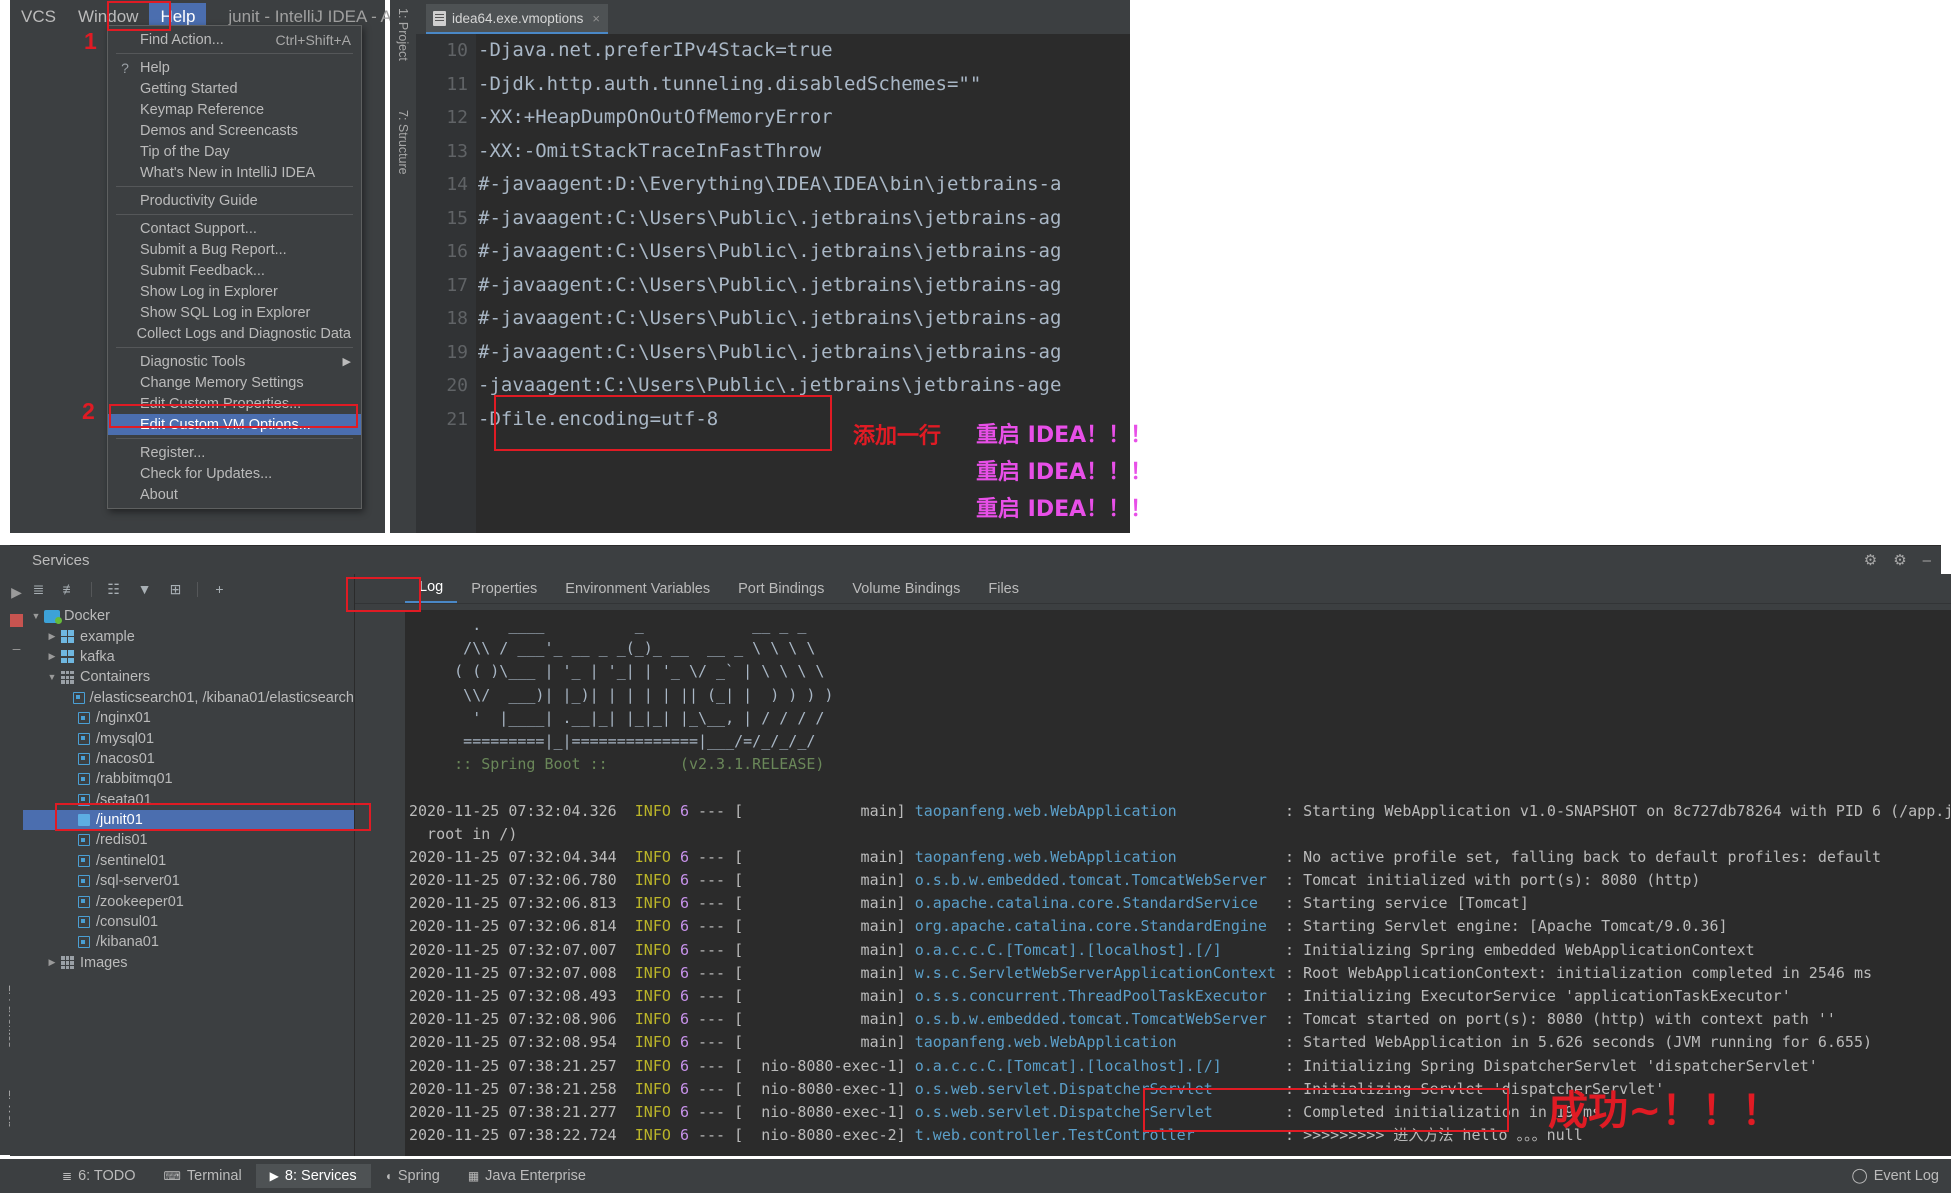 The width and height of the screenshot is (1951, 1193). What do you see at coordinates (203, 1176) in the screenshot?
I see `statusbar-terminal: ⌨ Terminal` at bounding box center [203, 1176].